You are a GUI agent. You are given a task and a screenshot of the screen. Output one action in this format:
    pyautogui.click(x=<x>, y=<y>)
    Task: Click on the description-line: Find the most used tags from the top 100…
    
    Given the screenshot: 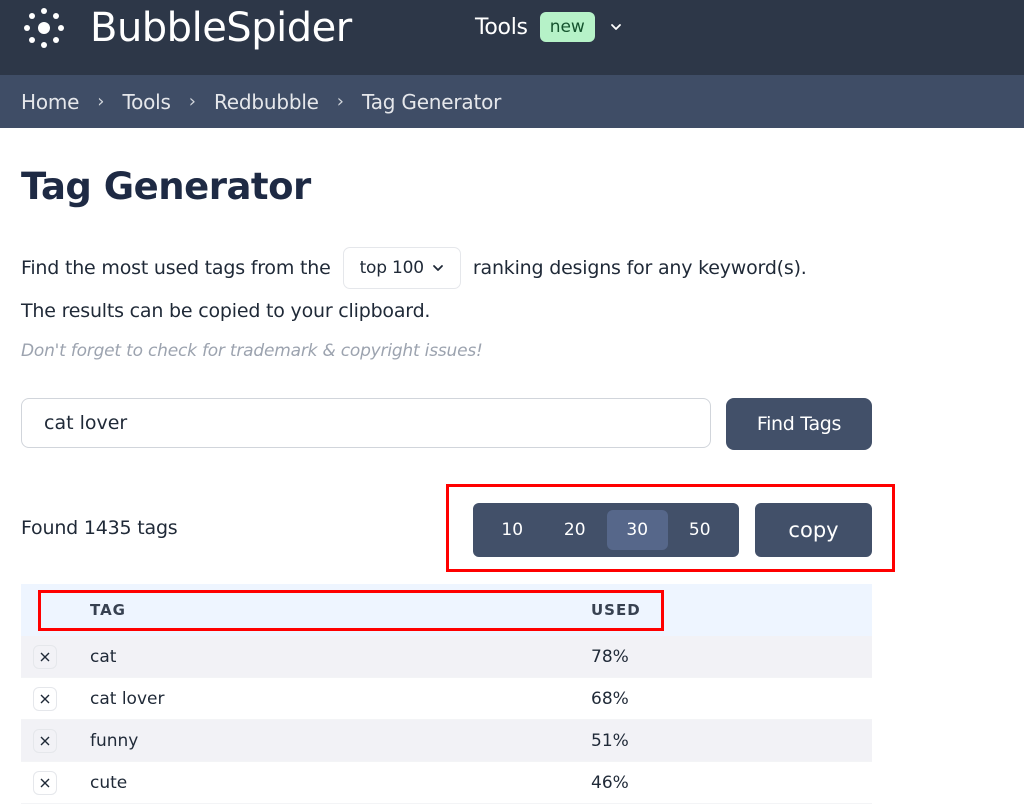 What is the action you would take?
    pyautogui.click(x=414, y=268)
    